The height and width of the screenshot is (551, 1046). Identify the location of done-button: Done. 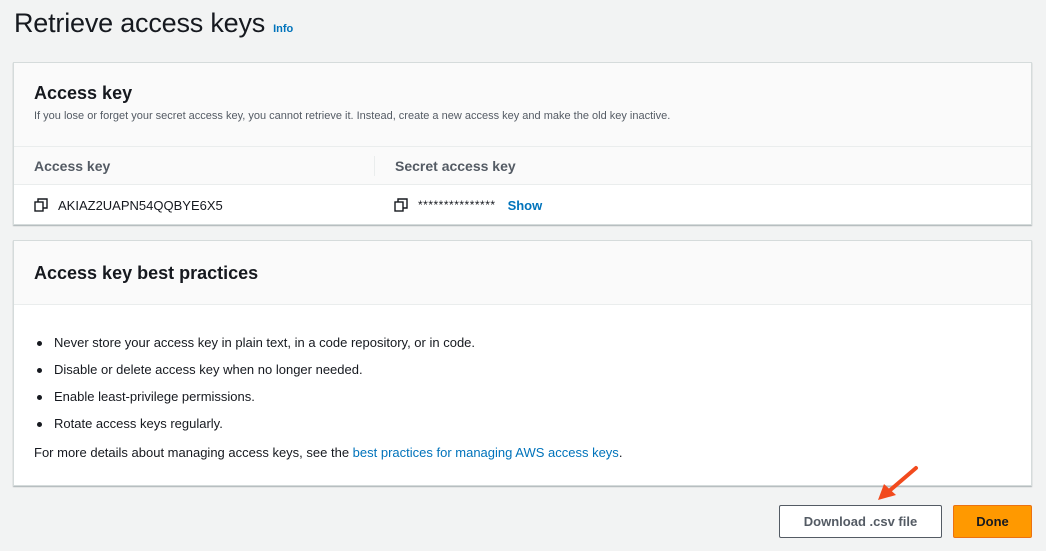
(992, 521).